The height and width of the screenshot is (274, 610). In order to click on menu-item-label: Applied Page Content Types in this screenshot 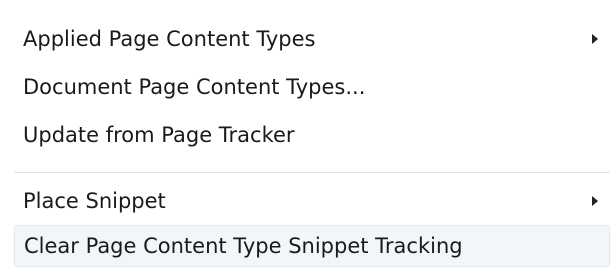, I will do `click(169, 39)`.